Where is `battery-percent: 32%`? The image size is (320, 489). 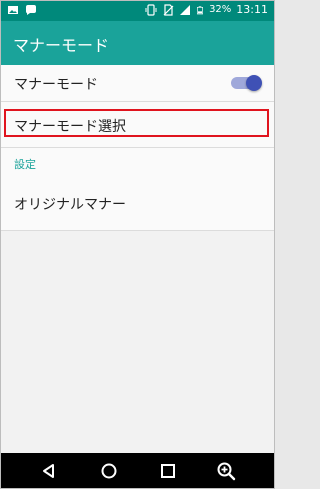 battery-percent: 32% is located at coordinates (220, 9).